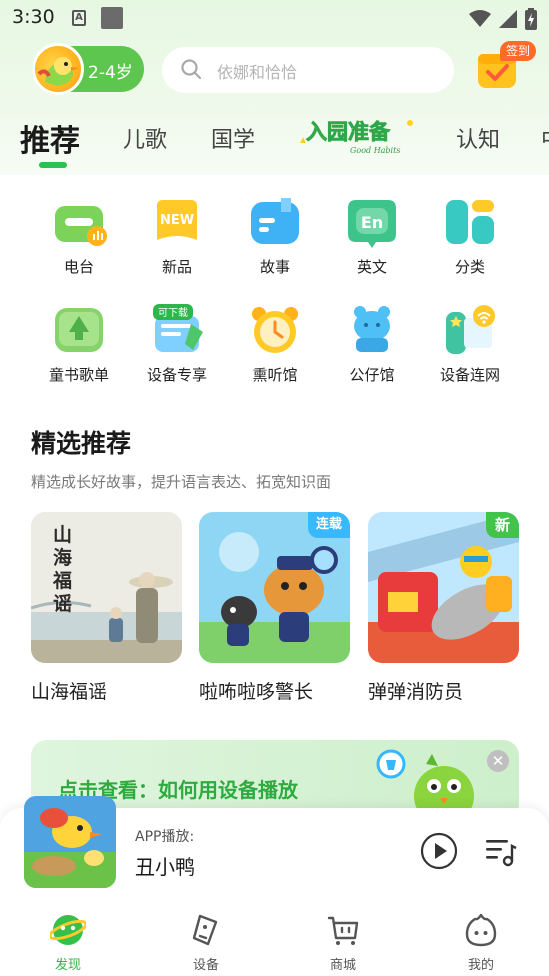 This screenshot has height=976, width=549. What do you see at coordinates (416, 692) in the screenshot?
I see `album-title: 弹弹消防员` at bounding box center [416, 692].